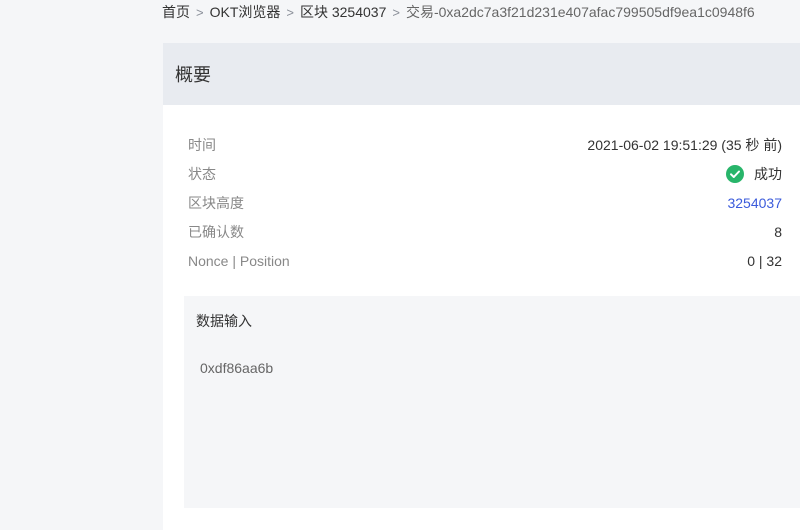 This screenshot has height=530, width=800. I want to click on breadcrumb-home-link: 首页, so click(176, 12).